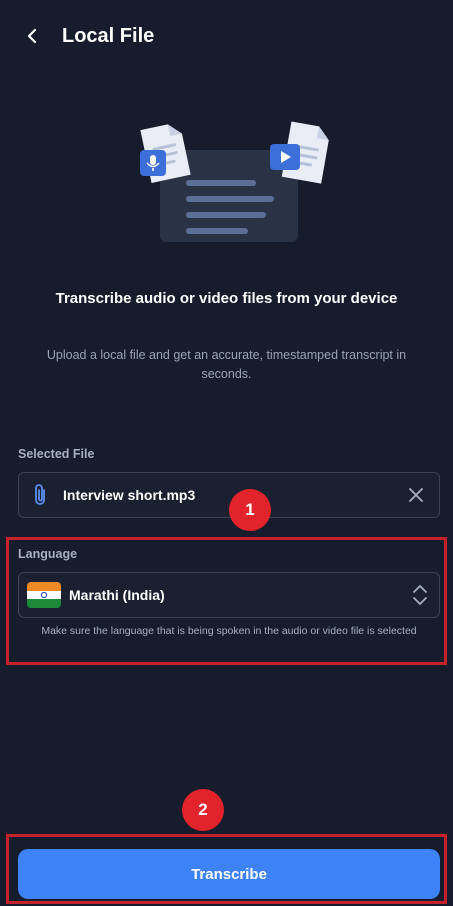 The height and width of the screenshot is (906, 453). What do you see at coordinates (230, 185) in the screenshot?
I see `transcribe-illustration` at bounding box center [230, 185].